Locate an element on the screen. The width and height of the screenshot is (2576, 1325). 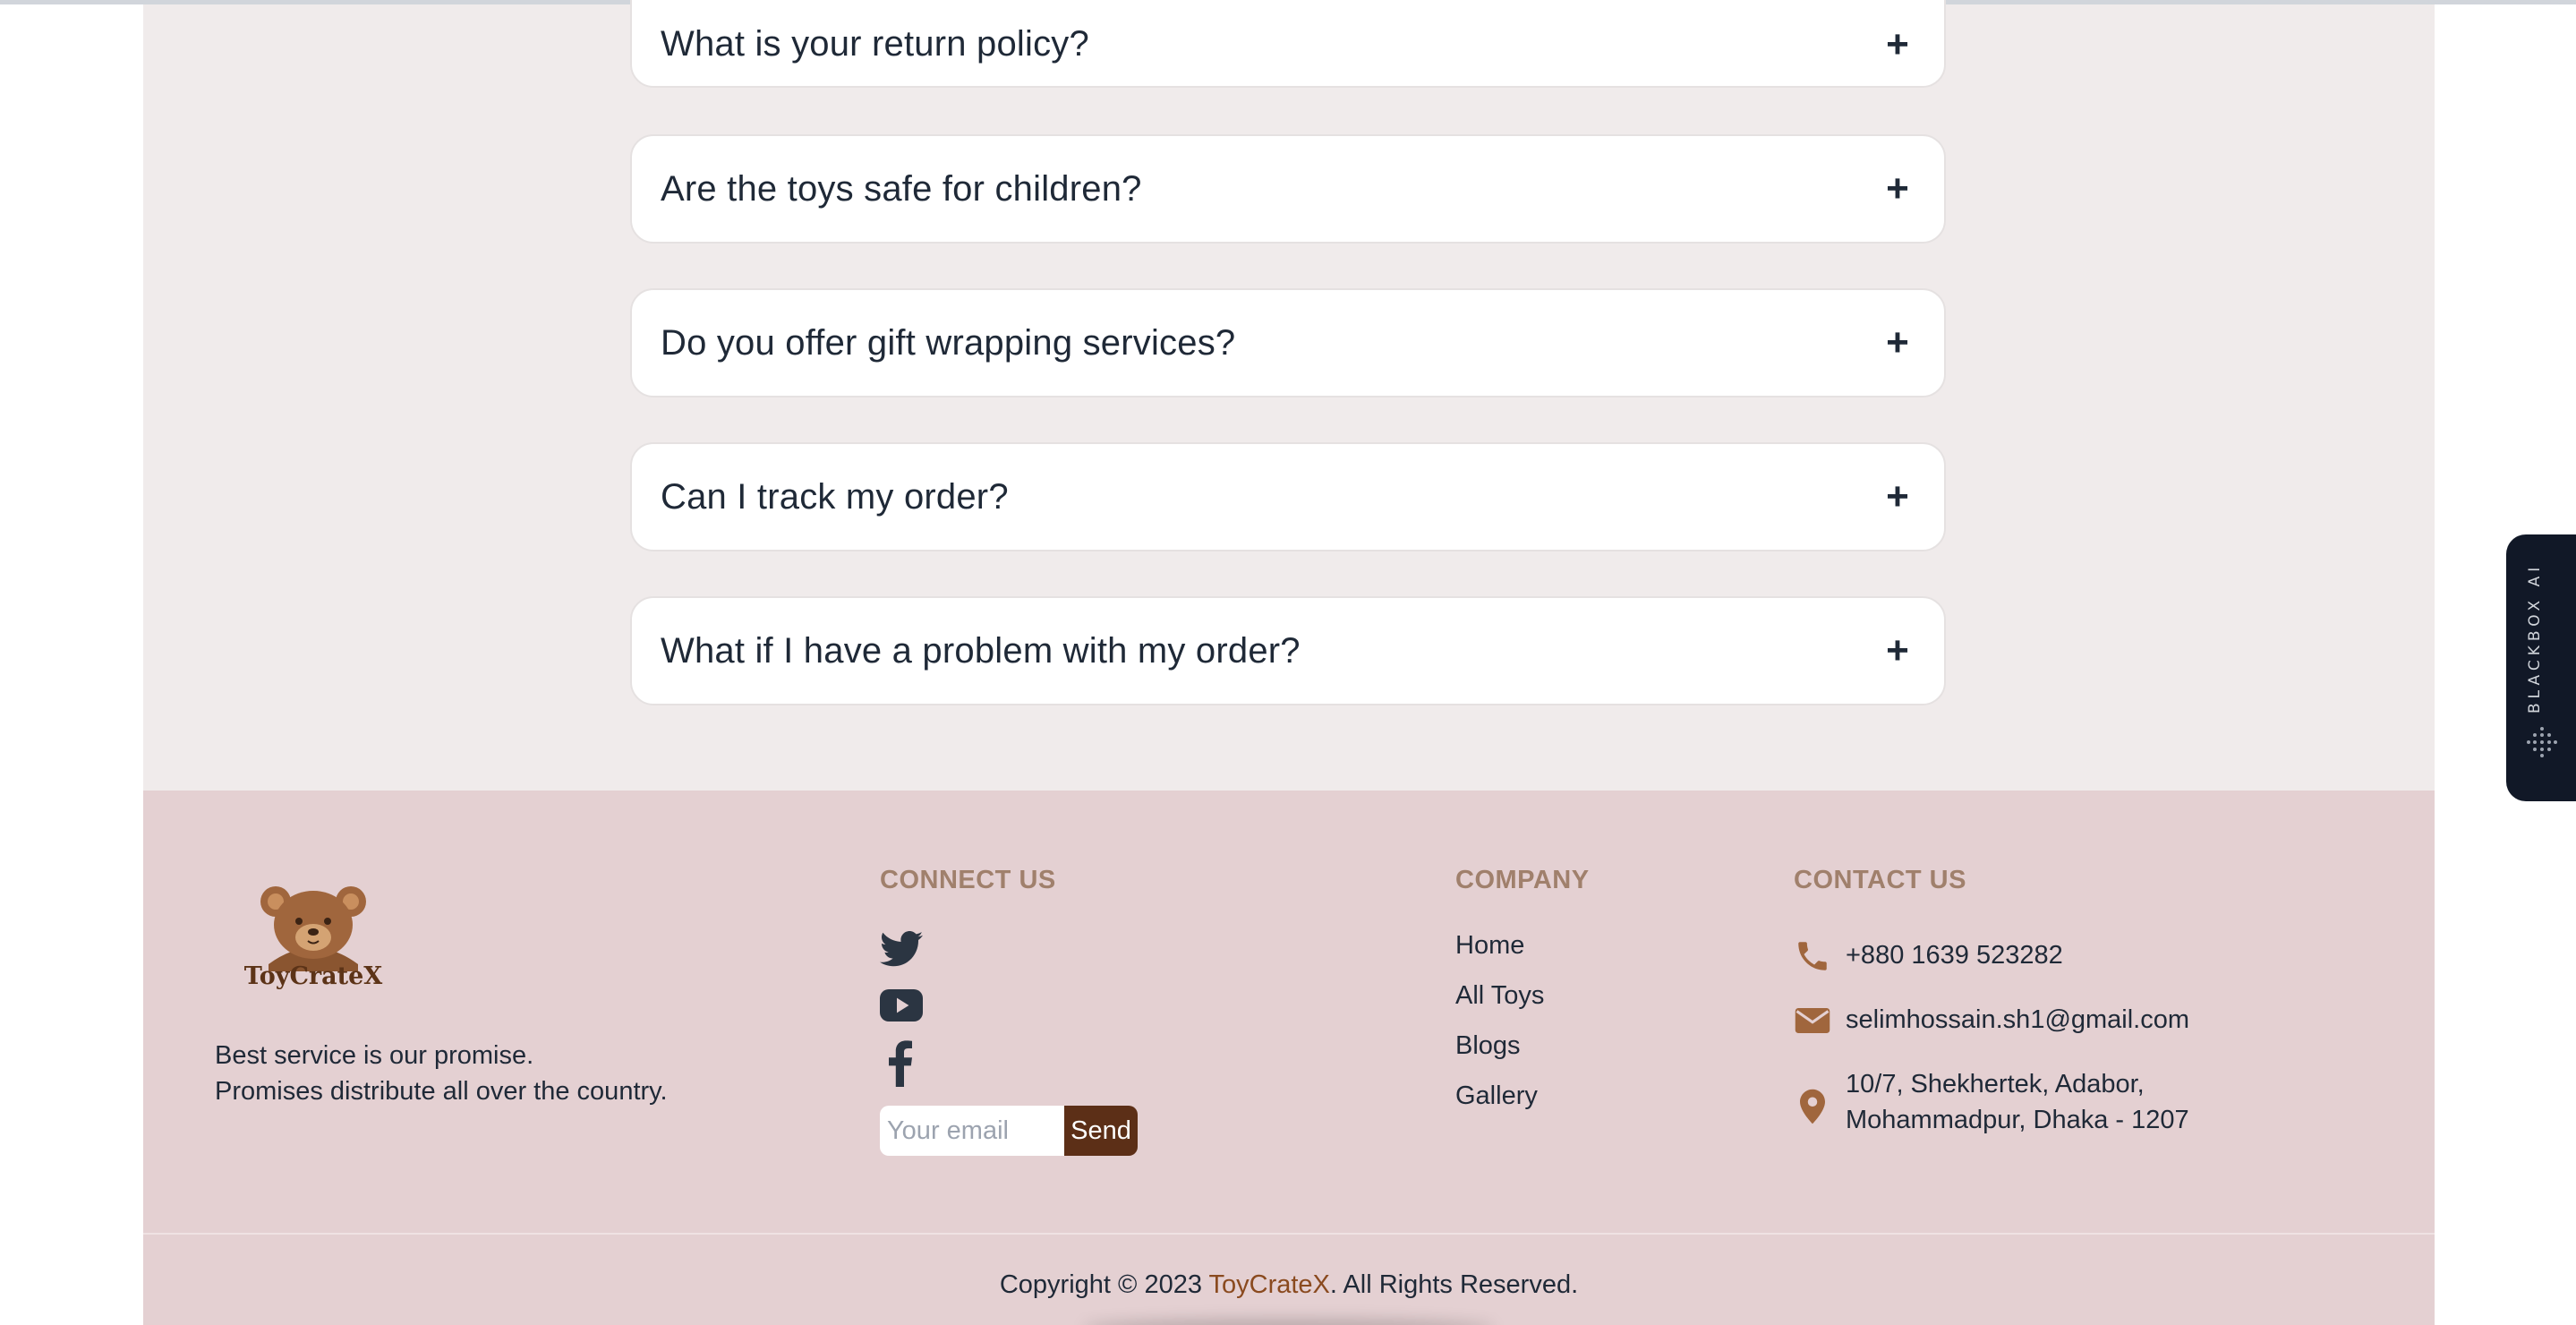
faq-item-gift-wrapping: Do you offer gift wrapping services? + is located at coordinates (1288, 343).